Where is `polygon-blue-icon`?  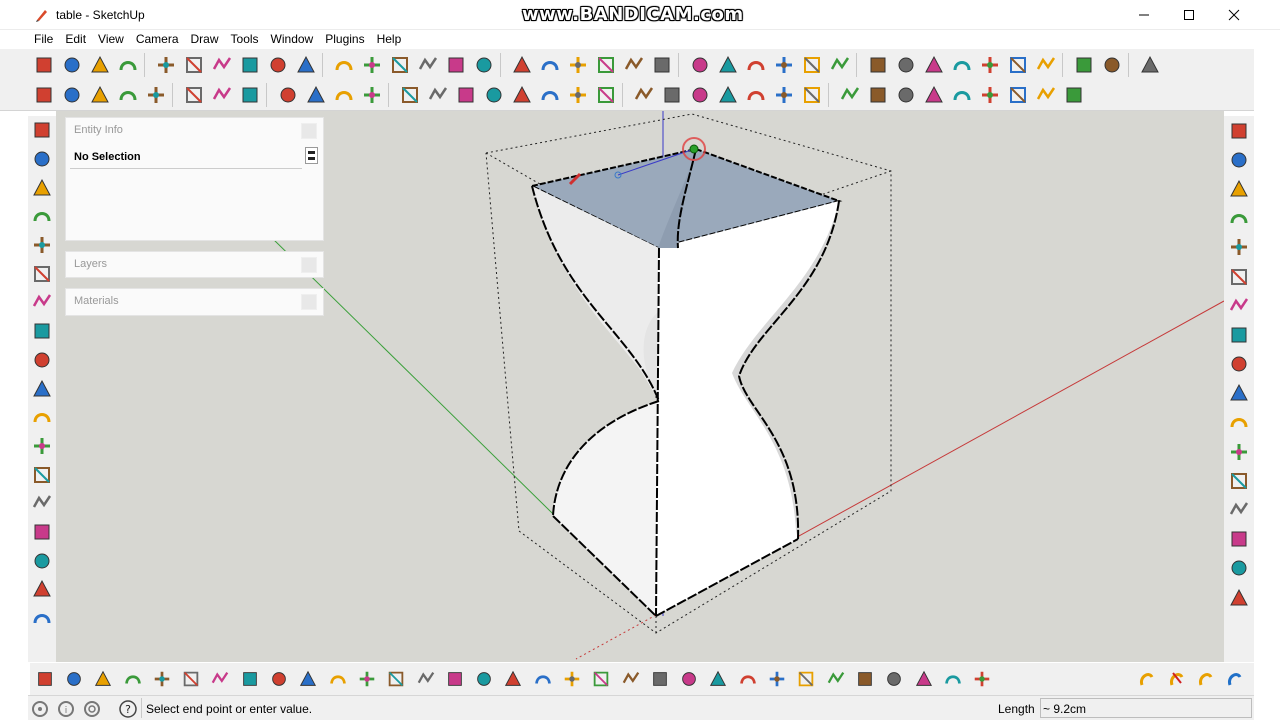 polygon-blue-icon is located at coordinates (42, 532).